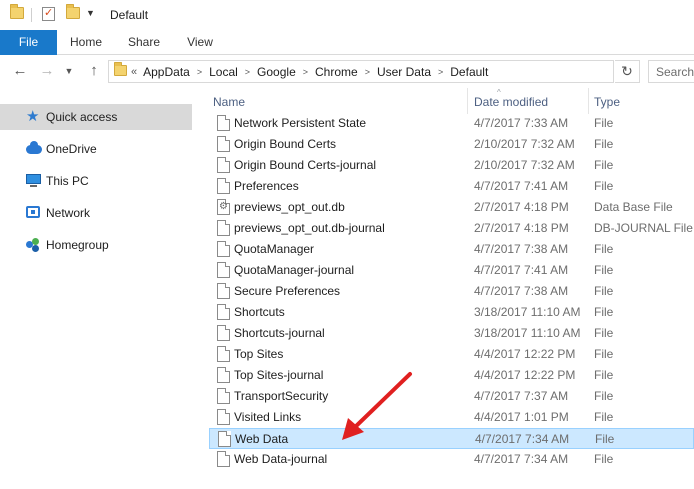 This screenshot has width=694, height=489. What do you see at coordinates (166, 72) in the screenshot?
I see `breadcrumb-appdata: AppData` at bounding box center [166, 72].